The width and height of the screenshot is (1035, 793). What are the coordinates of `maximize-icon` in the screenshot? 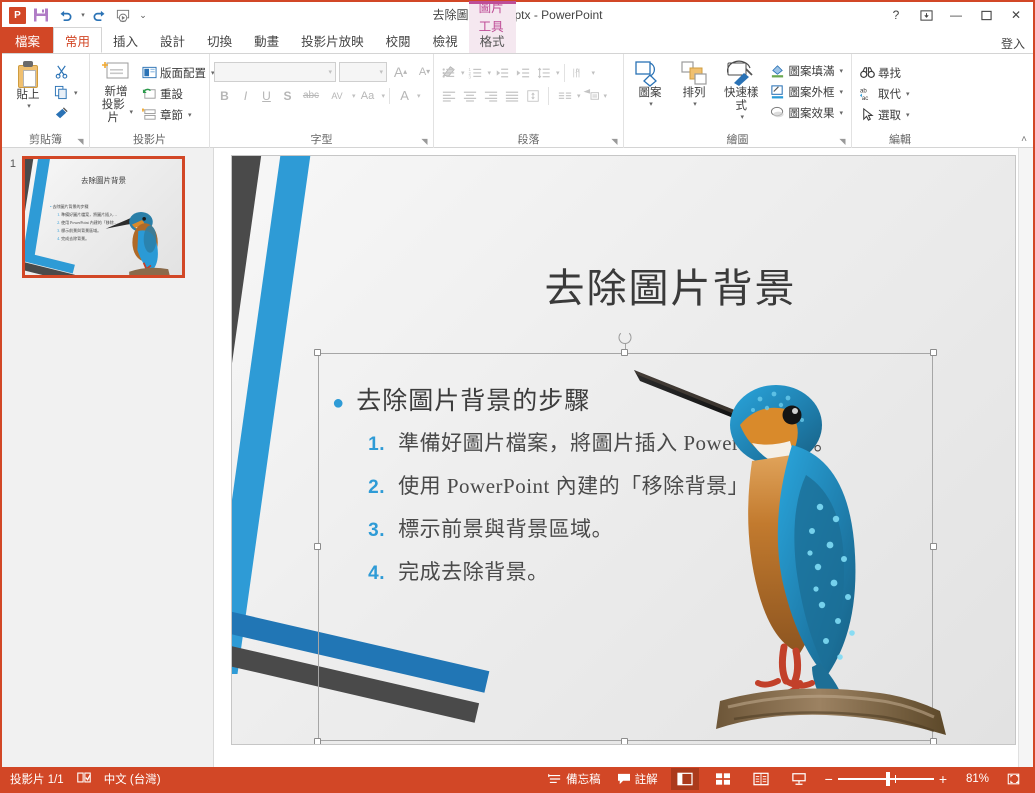 It's located at (986, 15).